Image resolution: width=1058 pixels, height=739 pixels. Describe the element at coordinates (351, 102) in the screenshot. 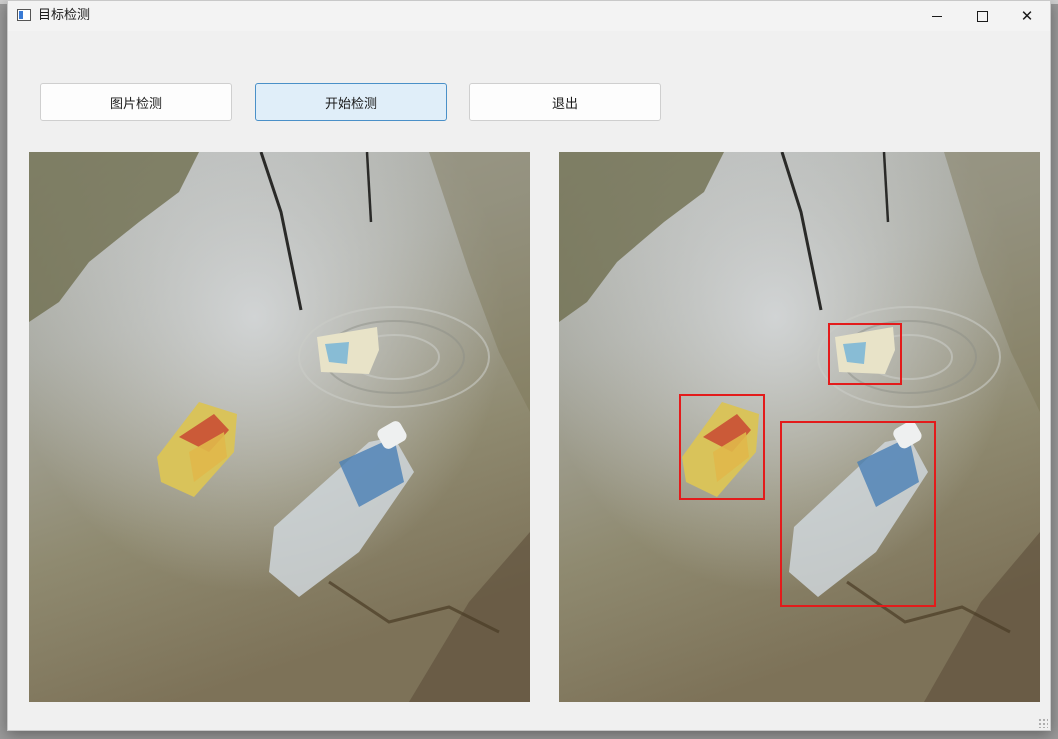

I see `start-detect-button: 开始检测` at that location.